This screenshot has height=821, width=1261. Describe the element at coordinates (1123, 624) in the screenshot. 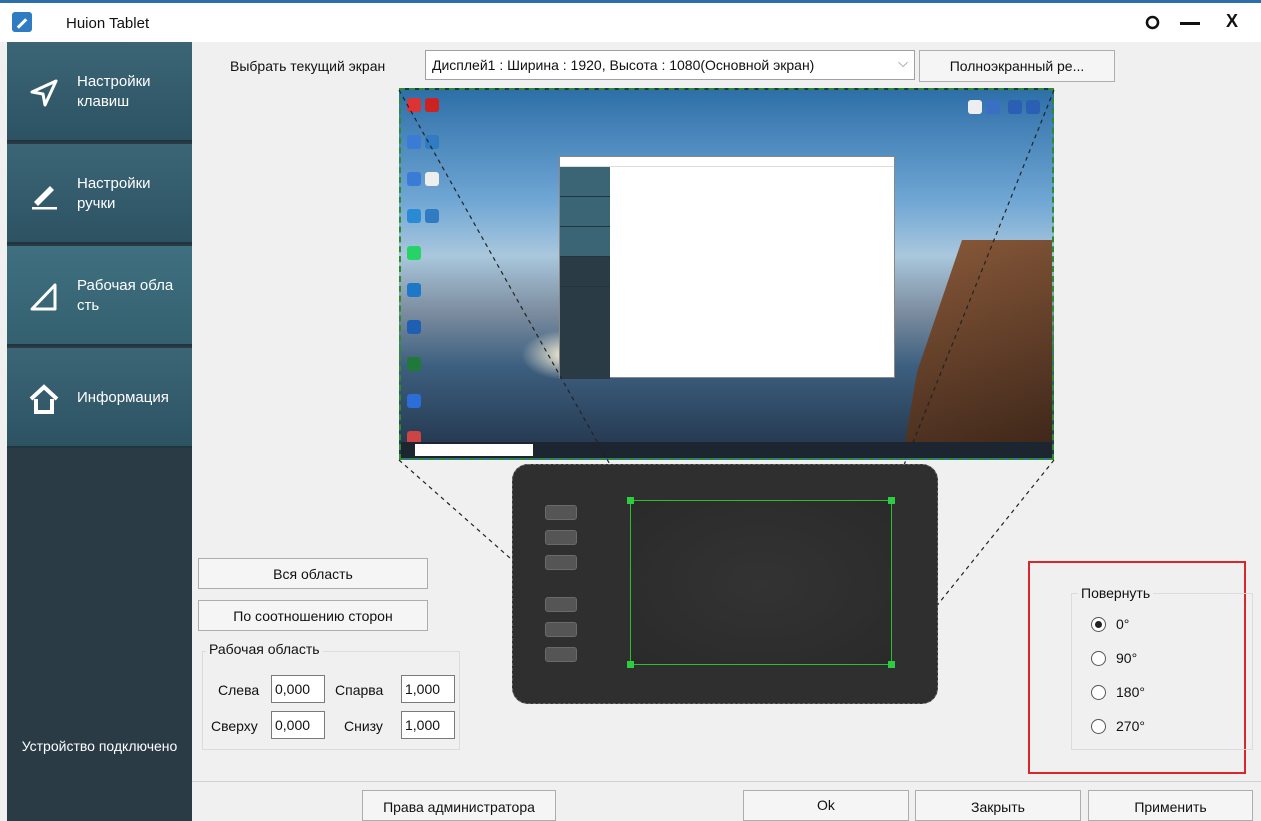

I see `rotate-option-label: 0°` at that location.